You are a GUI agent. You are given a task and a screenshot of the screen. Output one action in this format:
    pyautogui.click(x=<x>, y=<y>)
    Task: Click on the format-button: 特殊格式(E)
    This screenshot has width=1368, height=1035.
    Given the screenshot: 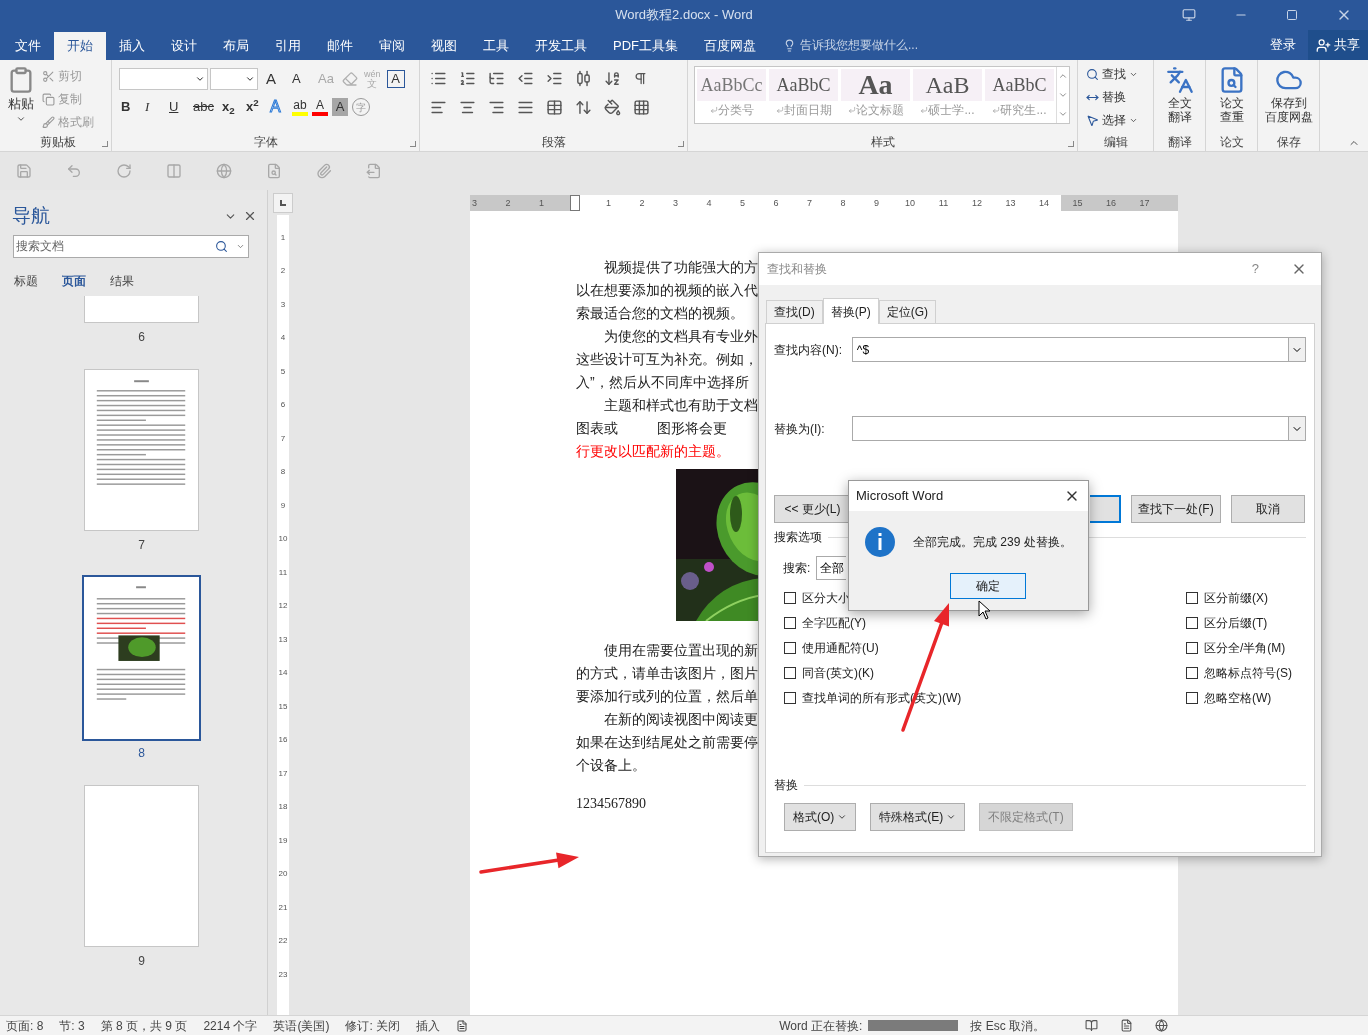 What is the action you would take?
    pyautogui.click(x=918, y=817)
    